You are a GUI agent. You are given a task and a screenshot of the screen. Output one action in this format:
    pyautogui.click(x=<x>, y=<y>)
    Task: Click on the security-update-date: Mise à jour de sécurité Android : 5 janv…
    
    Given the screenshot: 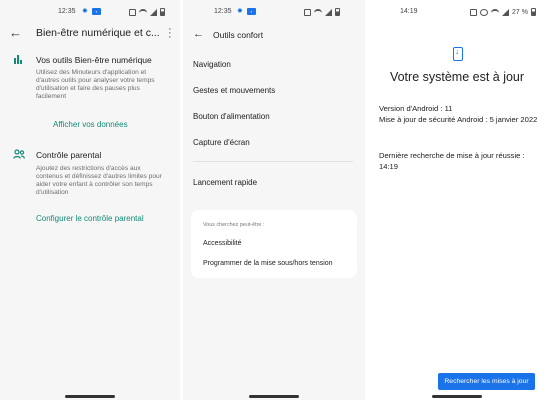 What is the action you would take?
    pyautogui.click(x=458, y=119)
    